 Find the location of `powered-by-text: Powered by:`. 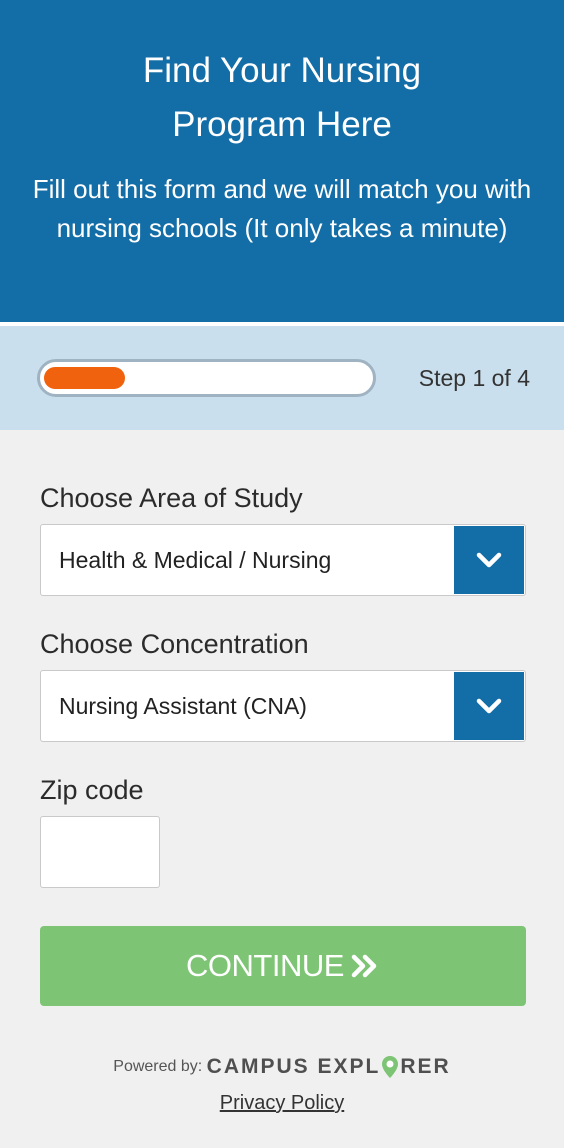

powered-by-text: Powered by: is located at coordinates (158, 1067).